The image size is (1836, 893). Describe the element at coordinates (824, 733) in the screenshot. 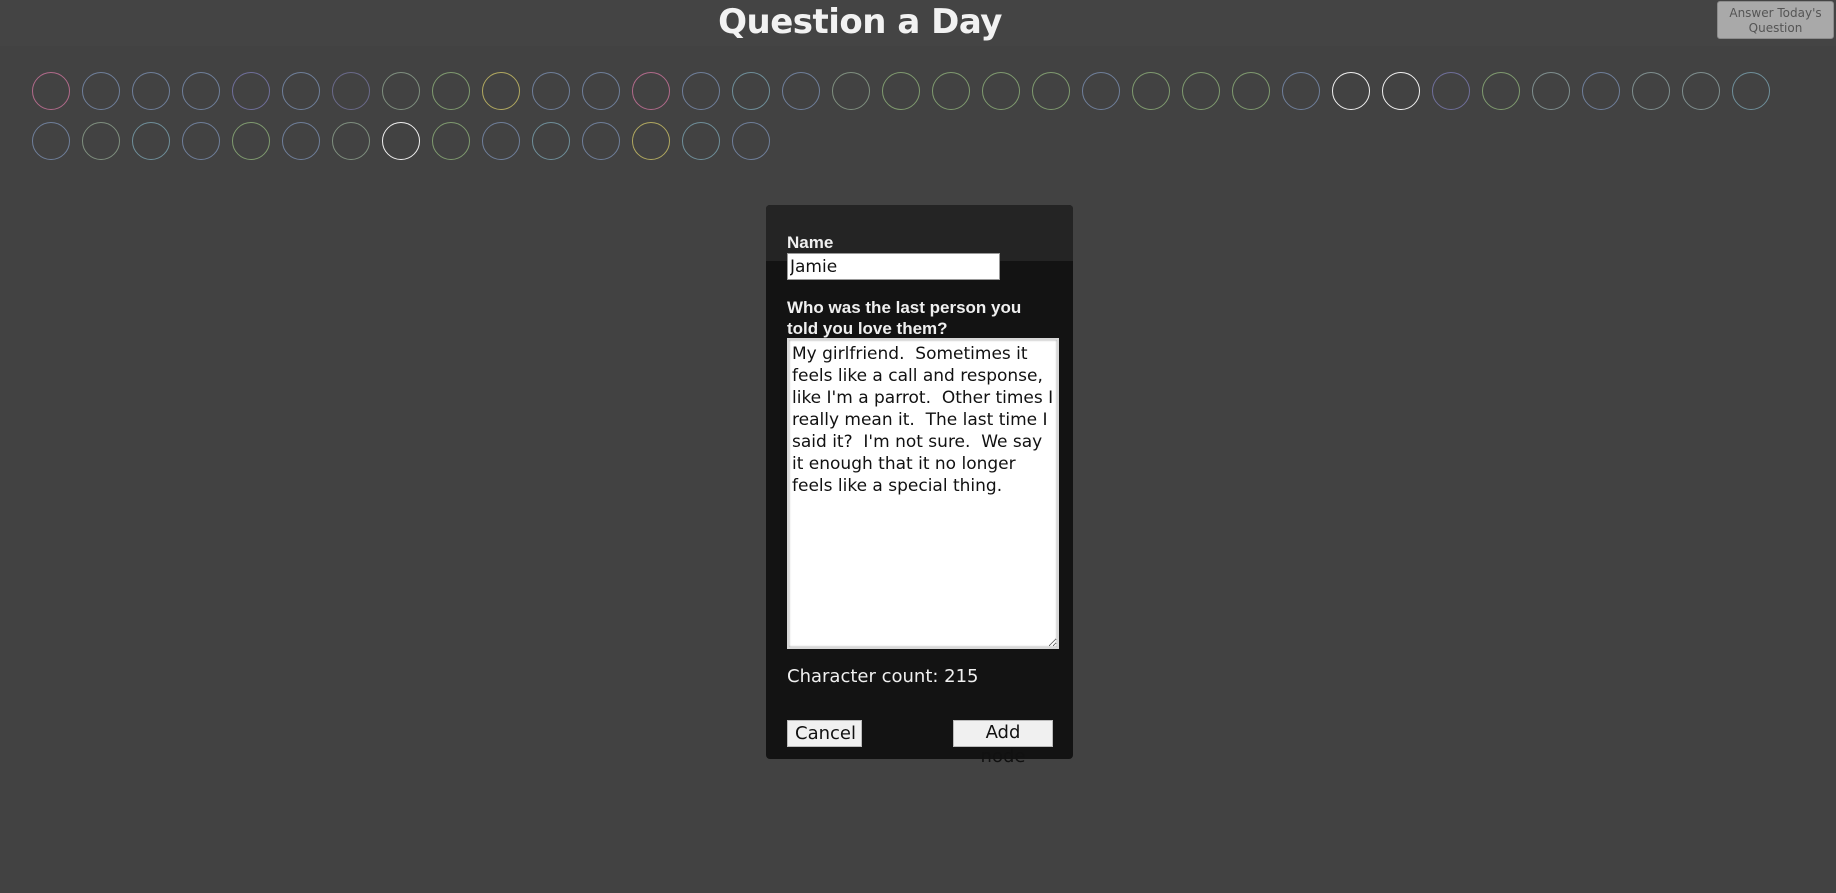

I see `cancel-button: Cancel` at that location.